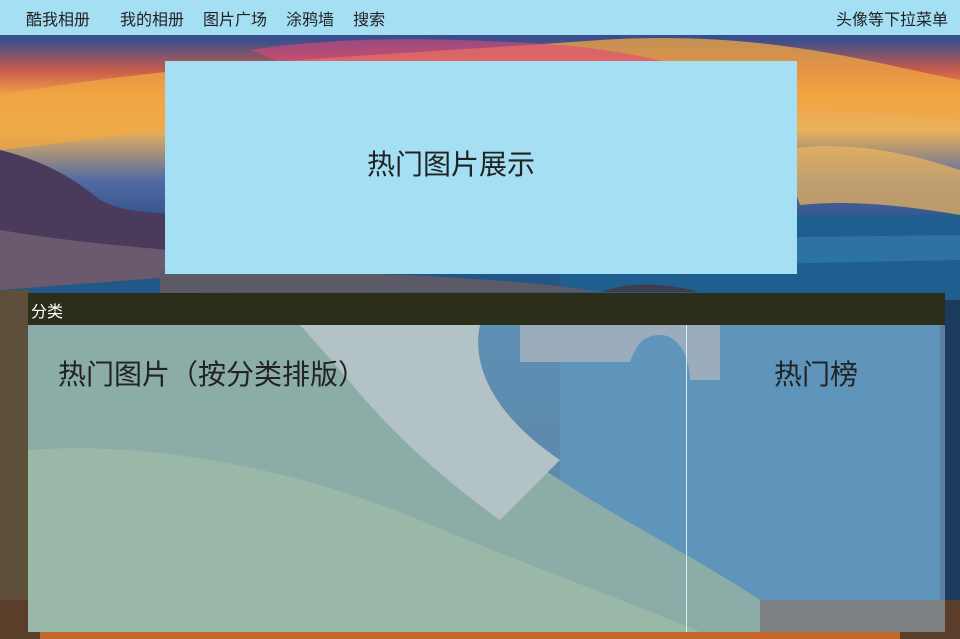 The height and width of the screenshot is (639, 960). What do you see at coordinates (58, 18) in the screenshot?
I see `brand-link: 酷我相册` at bounding box center [58, 18].